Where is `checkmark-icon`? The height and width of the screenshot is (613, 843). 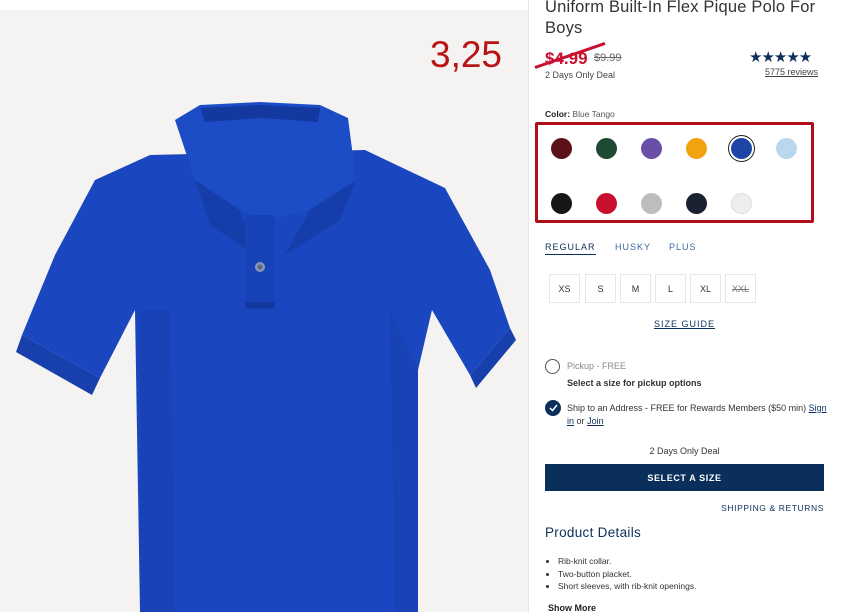
checkmark-icon is located at coordinates (553, 408).